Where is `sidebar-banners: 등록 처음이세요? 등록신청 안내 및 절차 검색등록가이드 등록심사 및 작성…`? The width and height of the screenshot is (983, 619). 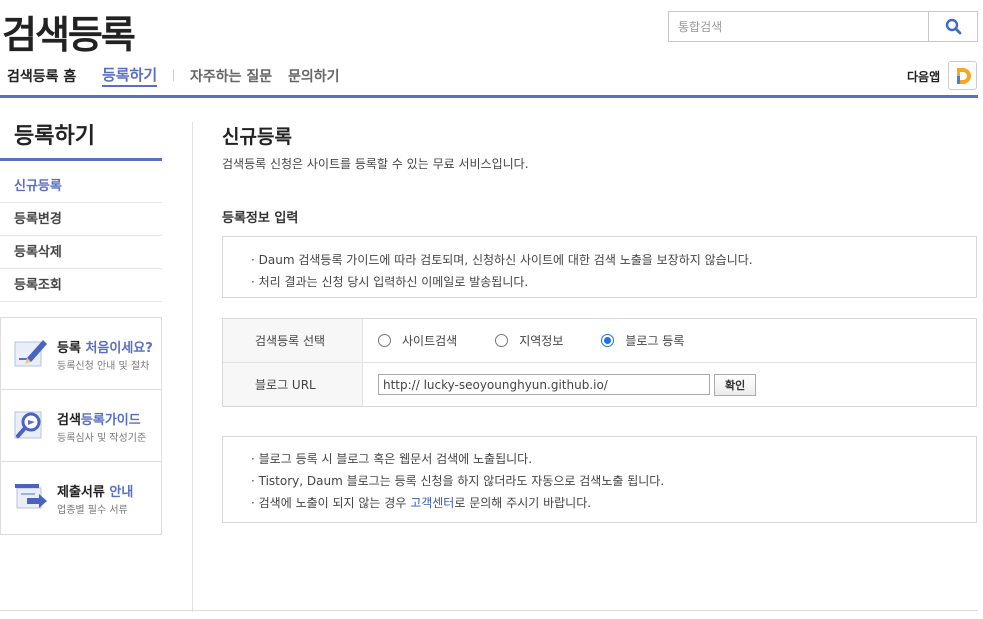
sidebar-banners: 등록 처음이세요? 등록신청 안내 및 절차 검색등록가이드 등록심사 및 작성… is located at coordinates (81, 426).